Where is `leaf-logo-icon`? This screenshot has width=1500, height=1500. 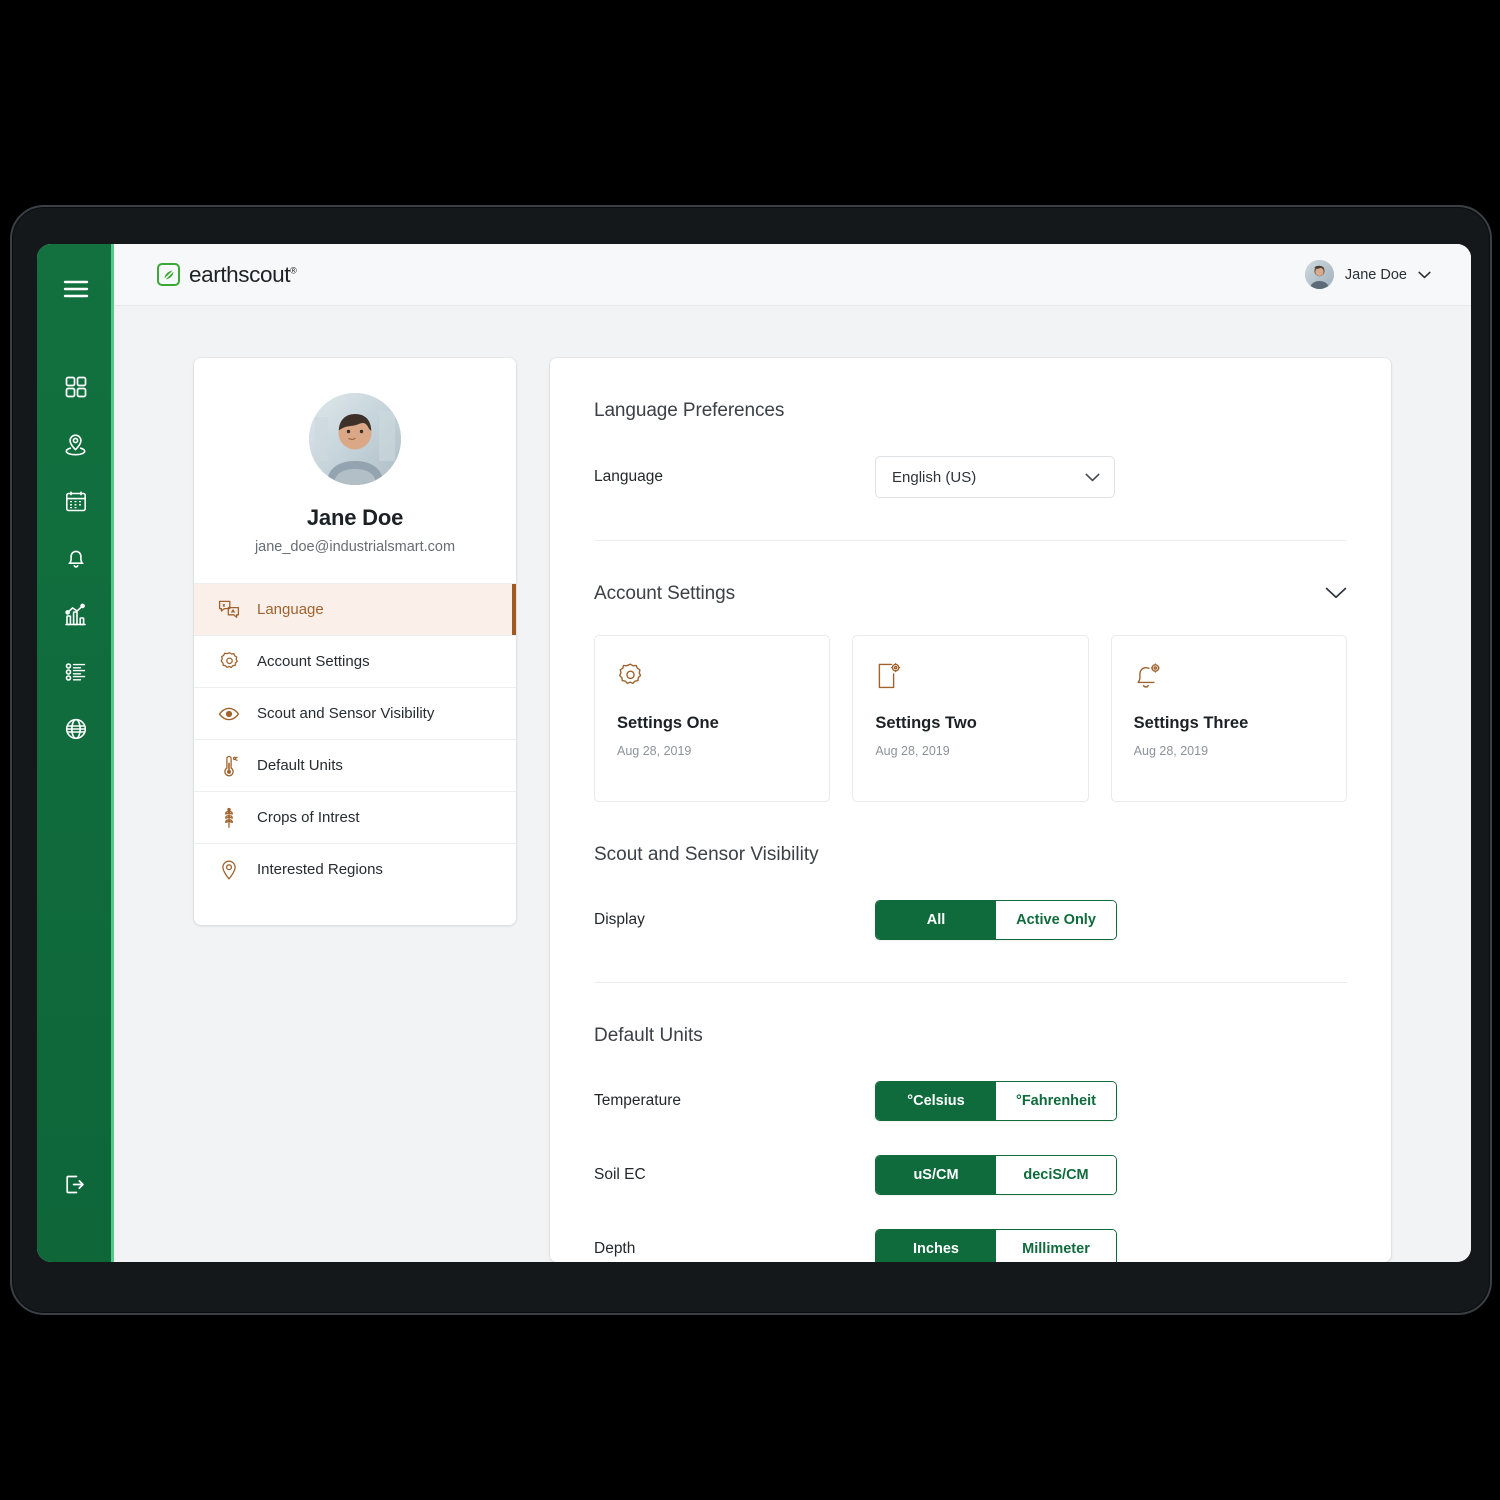
leaf-logo-icon is located at coordinates (168, 274).